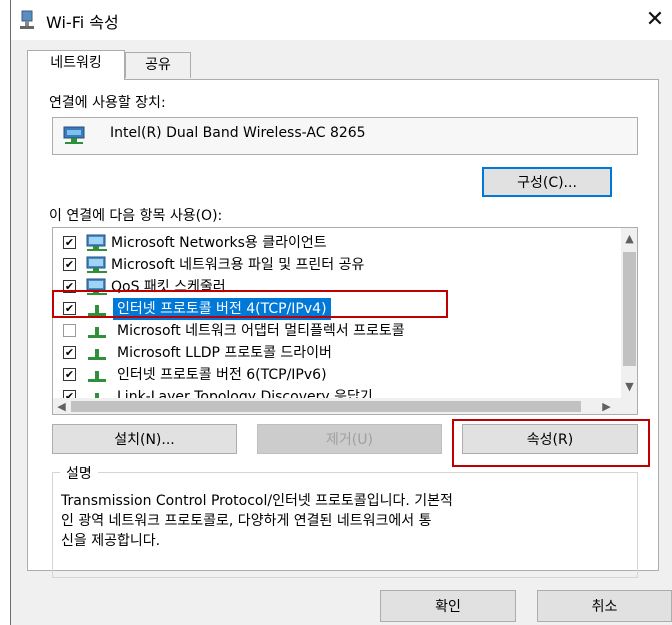 Image resolution: width=672 pixels, height=625 pixels. What do you see at coordinates (629, 386) in the screenshot?
I see `scroll-down-icon: ▼` at bounding box center [629, 386].